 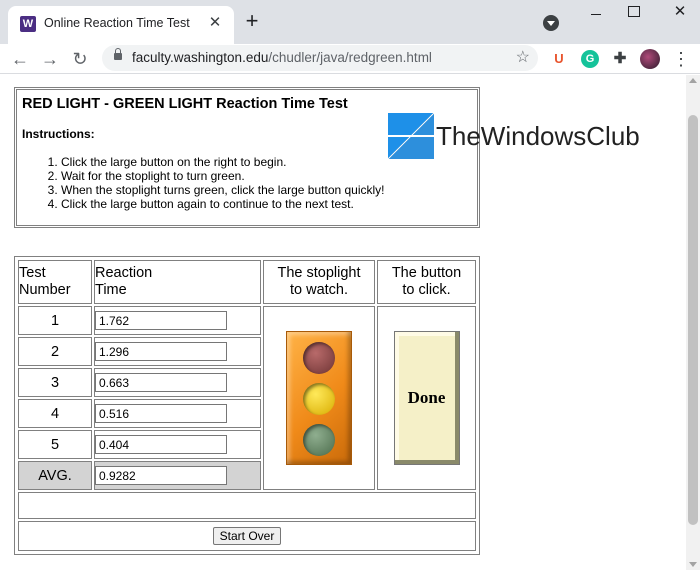 I want to click on instruction-item: Wait for the stoplight to turn green., so click(x=266, y=176).